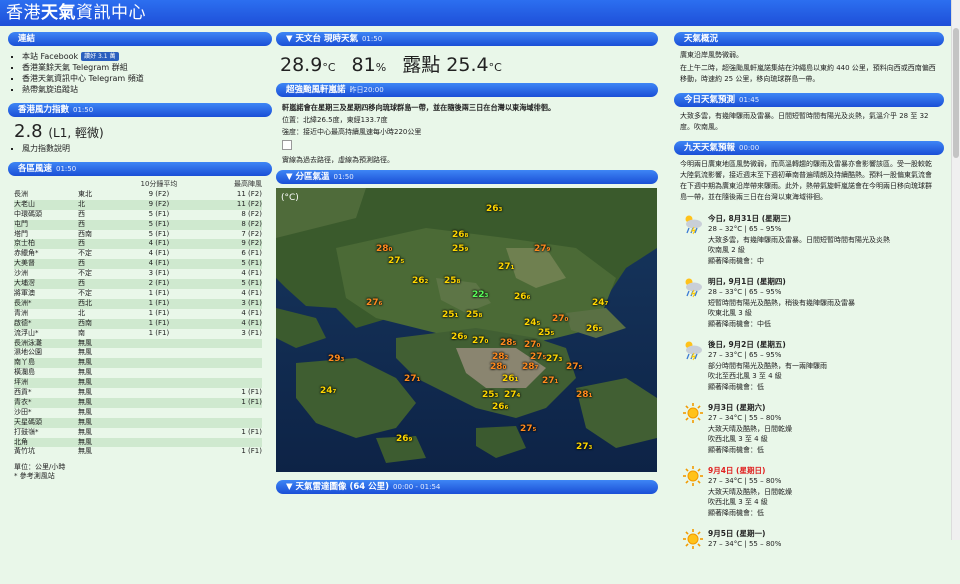  I want to click on current-humidity: 81, so click(363, 65).